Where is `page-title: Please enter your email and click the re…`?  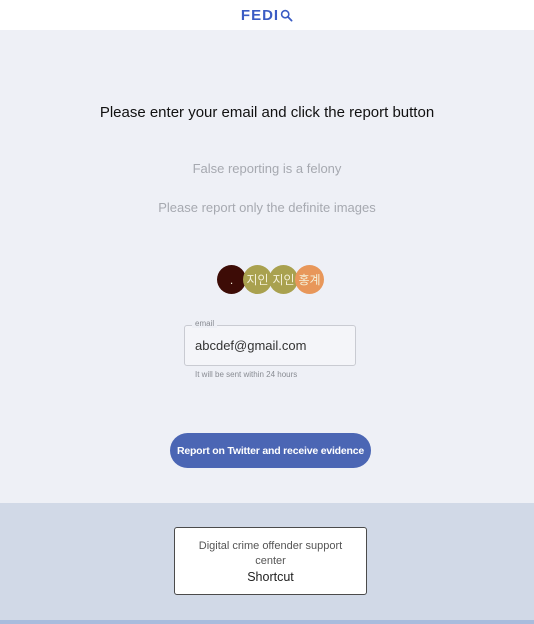
page-title: Please enter your email and click the re… is located at coordinates (267, 112).